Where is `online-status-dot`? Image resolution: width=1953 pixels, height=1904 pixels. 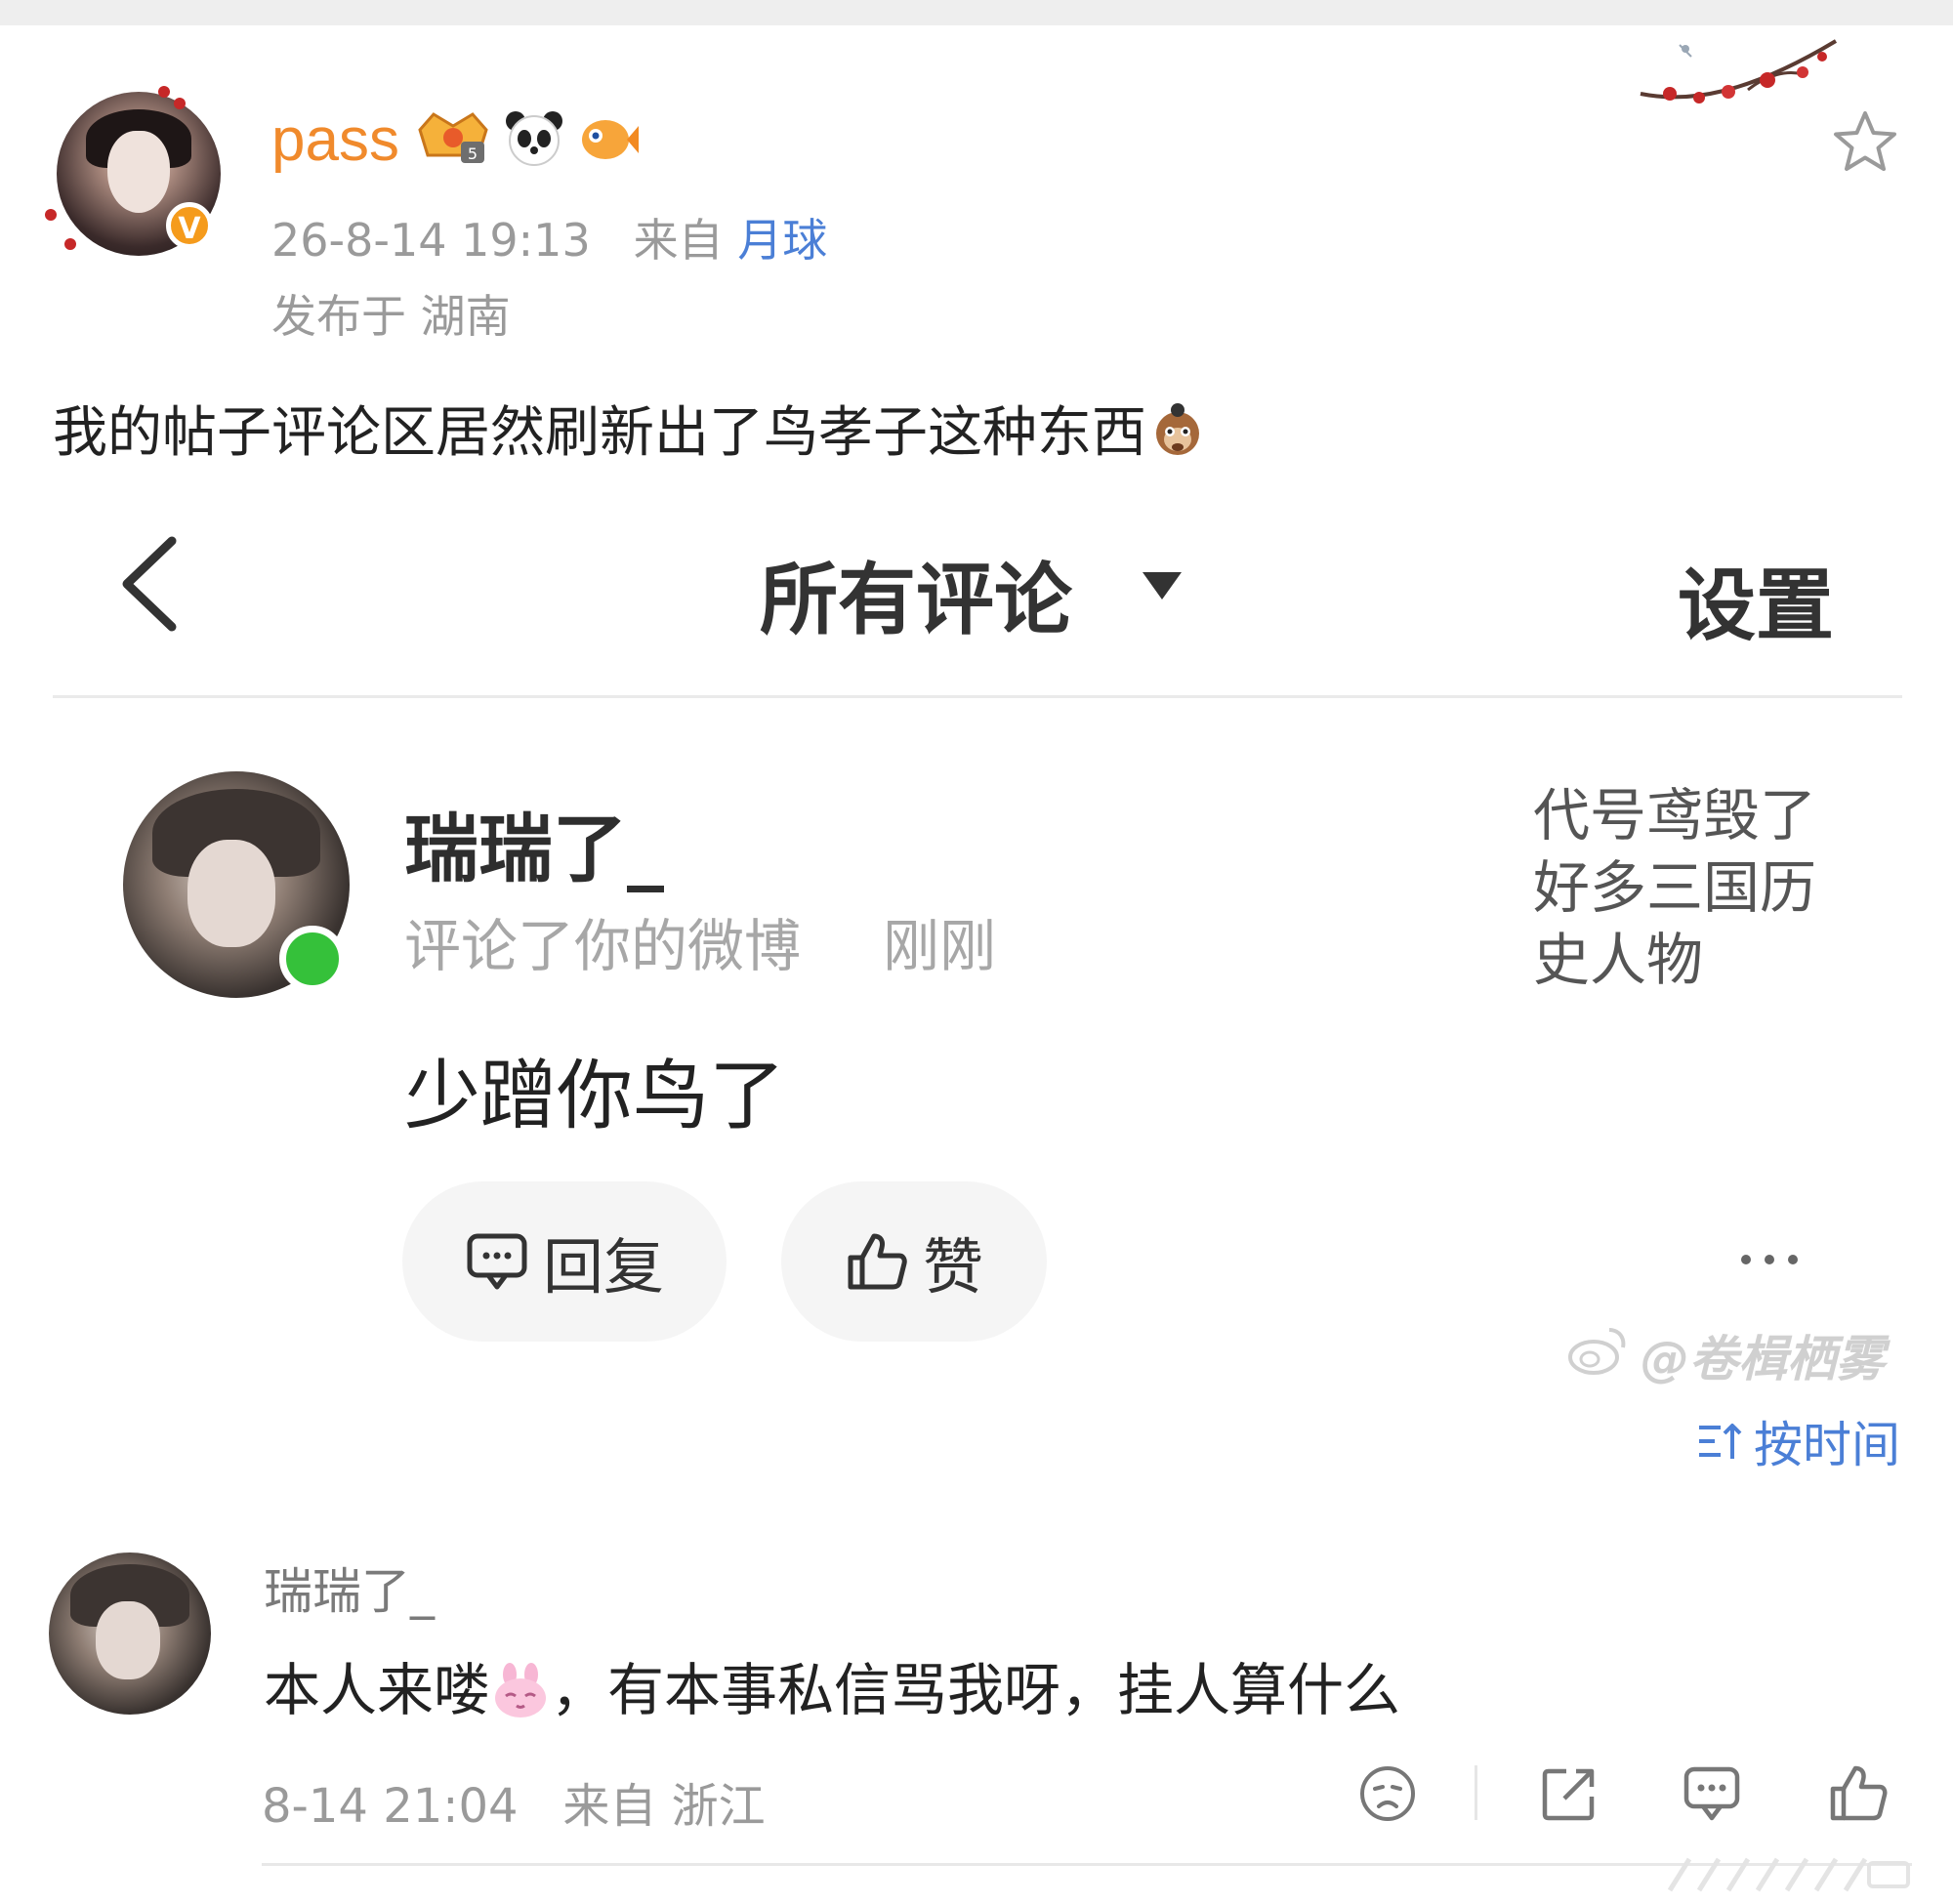 online-status-dot is located at coordinates (312, 959).